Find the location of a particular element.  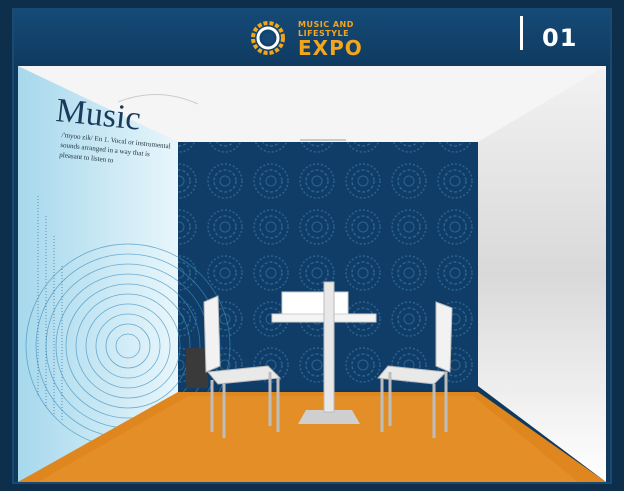

expo-logo: MUSIC AND LIFESTYLE EXPO is located at coordinates (326, 38).